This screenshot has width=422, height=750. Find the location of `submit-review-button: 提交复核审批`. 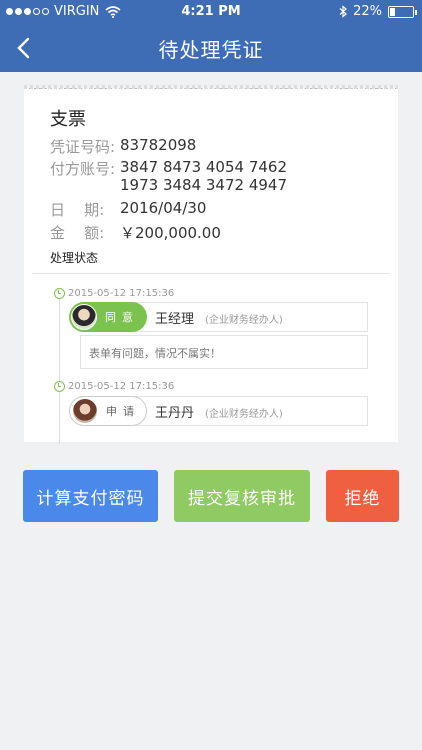

submit-review-button: 提交复核审批 is located at coordinates (242, 496).